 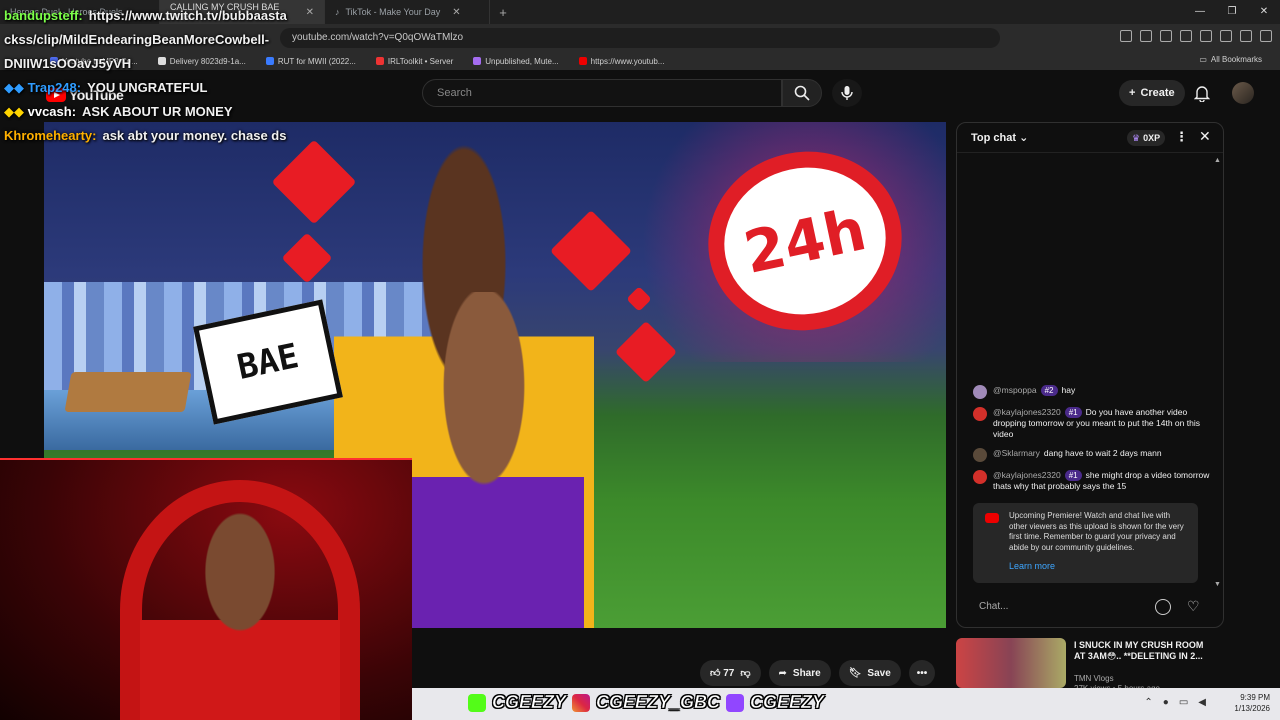 What do you see at coordinates (106, 87) in the screenshot?
I see `overlay-chat-line: ◆◆ Trap248: YOU UNGRATEFUL` at bounding box center [106, 87].